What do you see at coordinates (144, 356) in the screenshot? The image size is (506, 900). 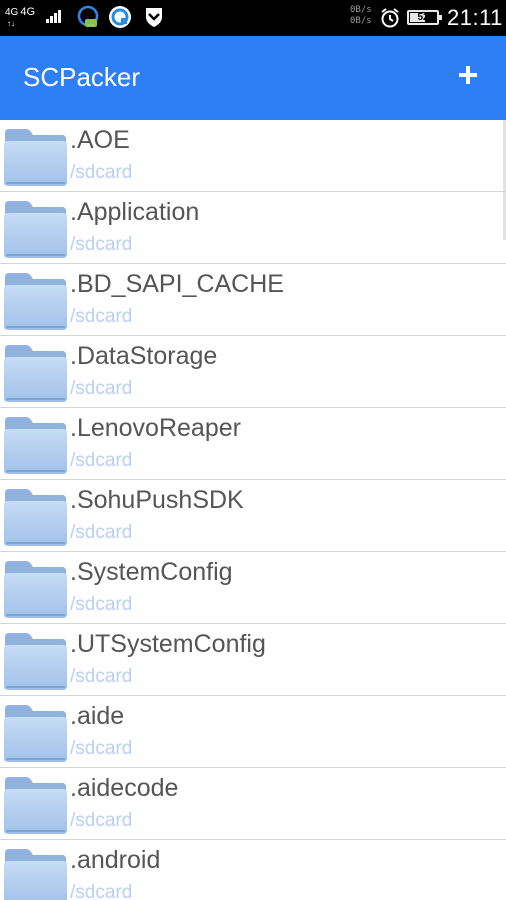 I see `folder-name: .DataStorage` at bounding box center [144, 356].